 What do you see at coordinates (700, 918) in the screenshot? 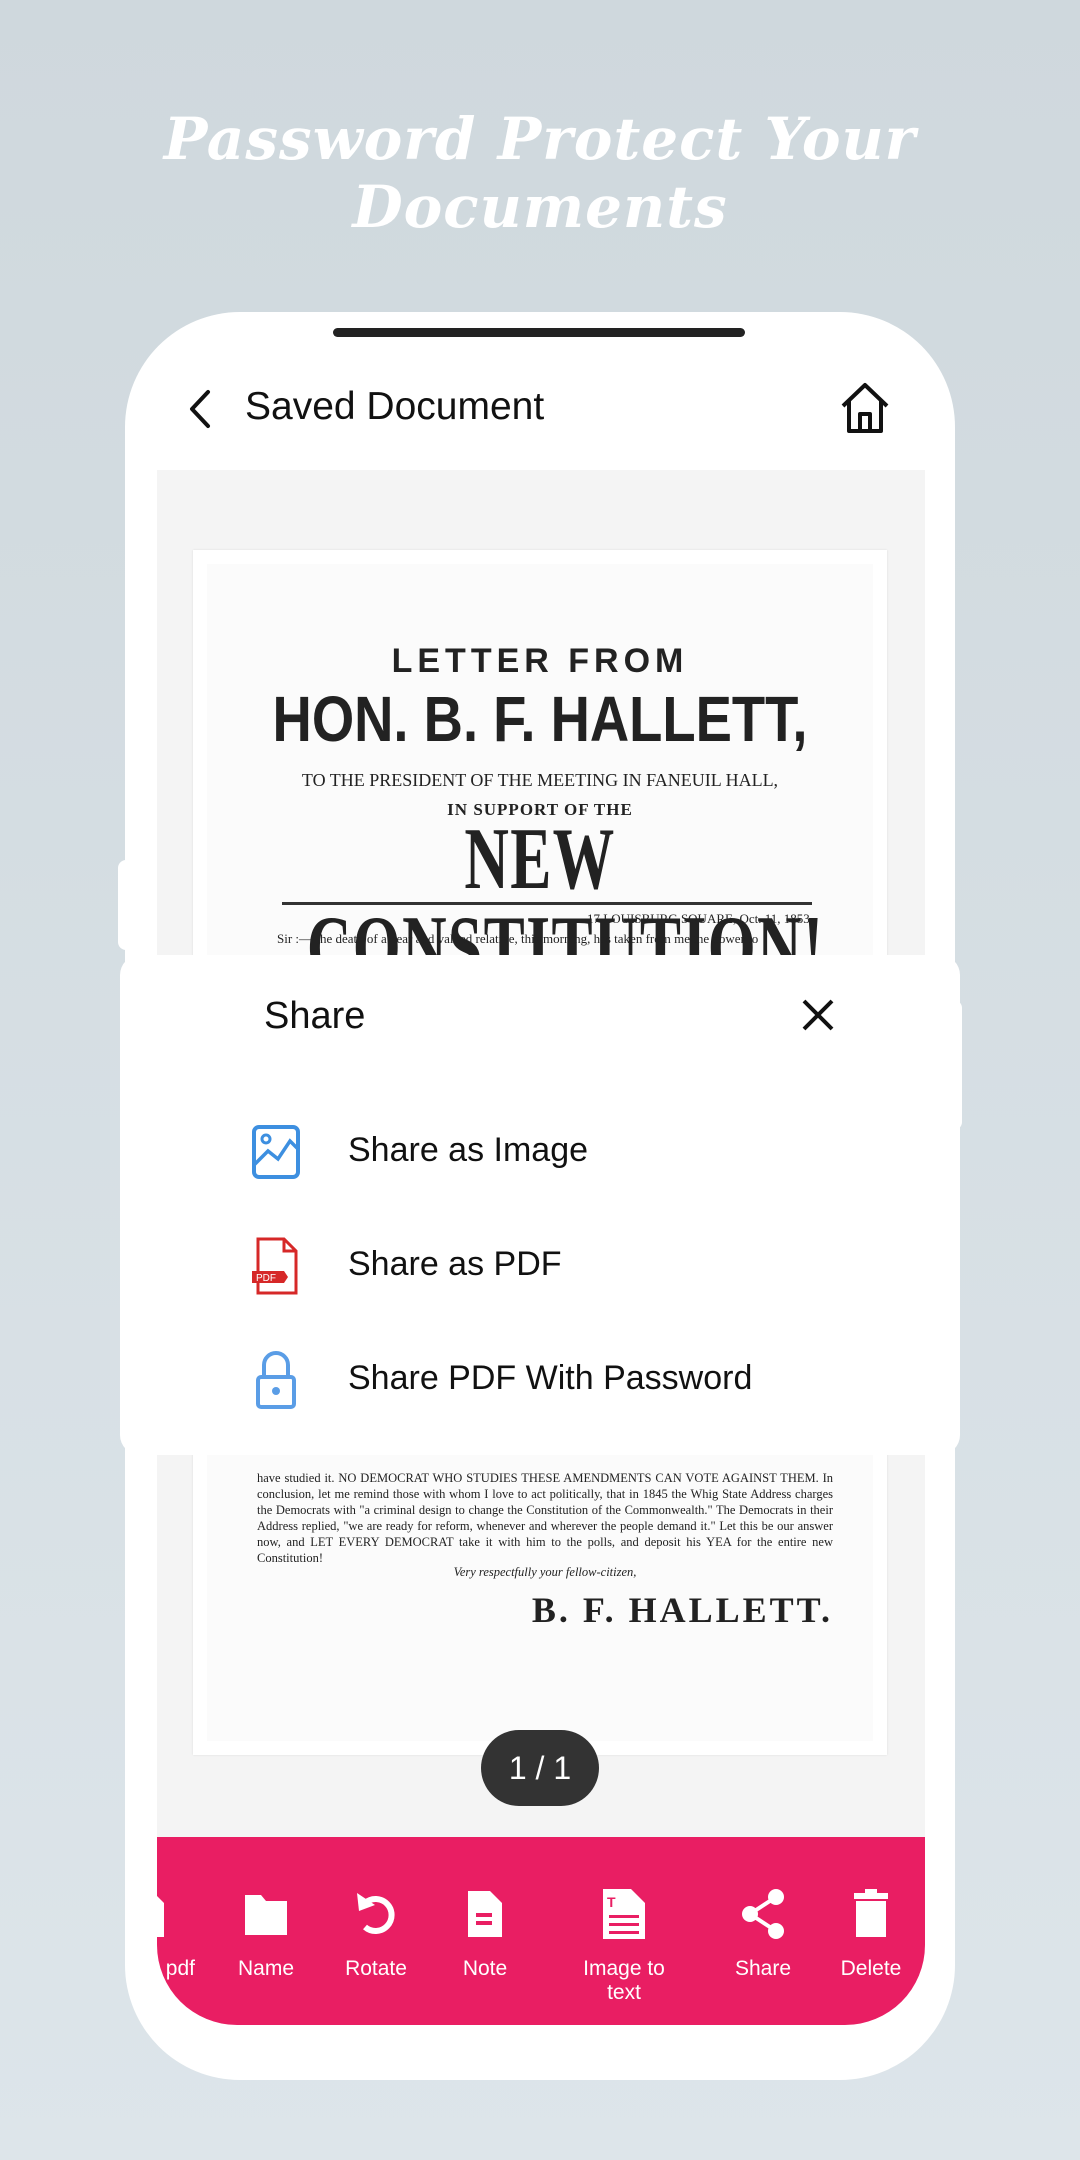
I see `doc-address: 17 LOUISBURG SQUARE, Oct. 11, 1853.` at bounding box center [700, 918].